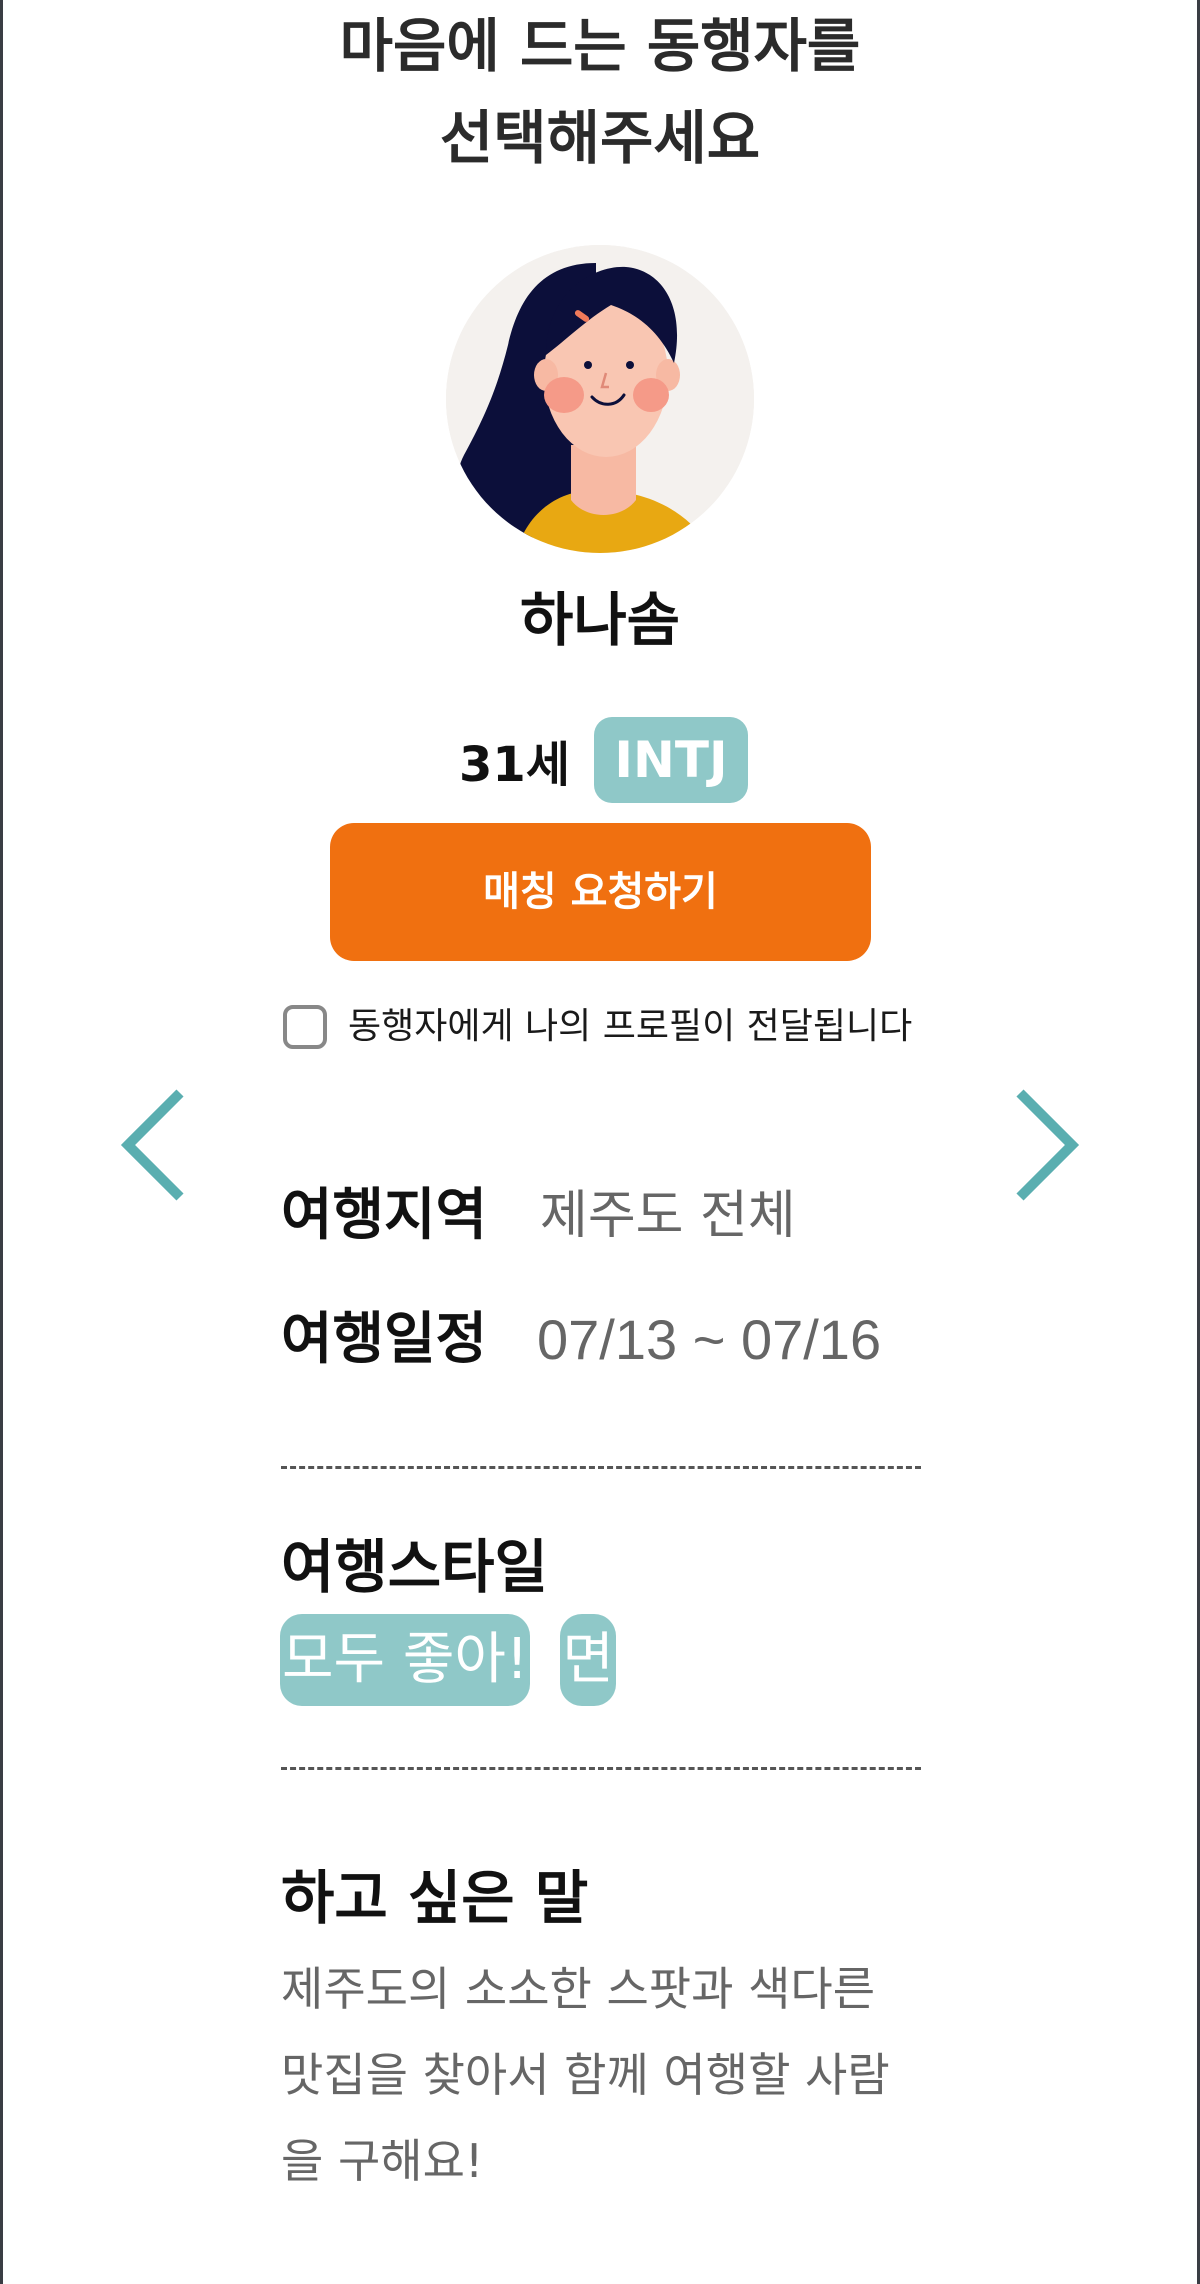 The image size is (1200, 2284). What do you see at coordinates (585, 2075) in the screenshot?
I see `message-body: 제주도의 소소한 스팟과 색다른 맛집을 찾아서 함께 여행할 사람을 구해요!` at bounding box center [585, 2075].